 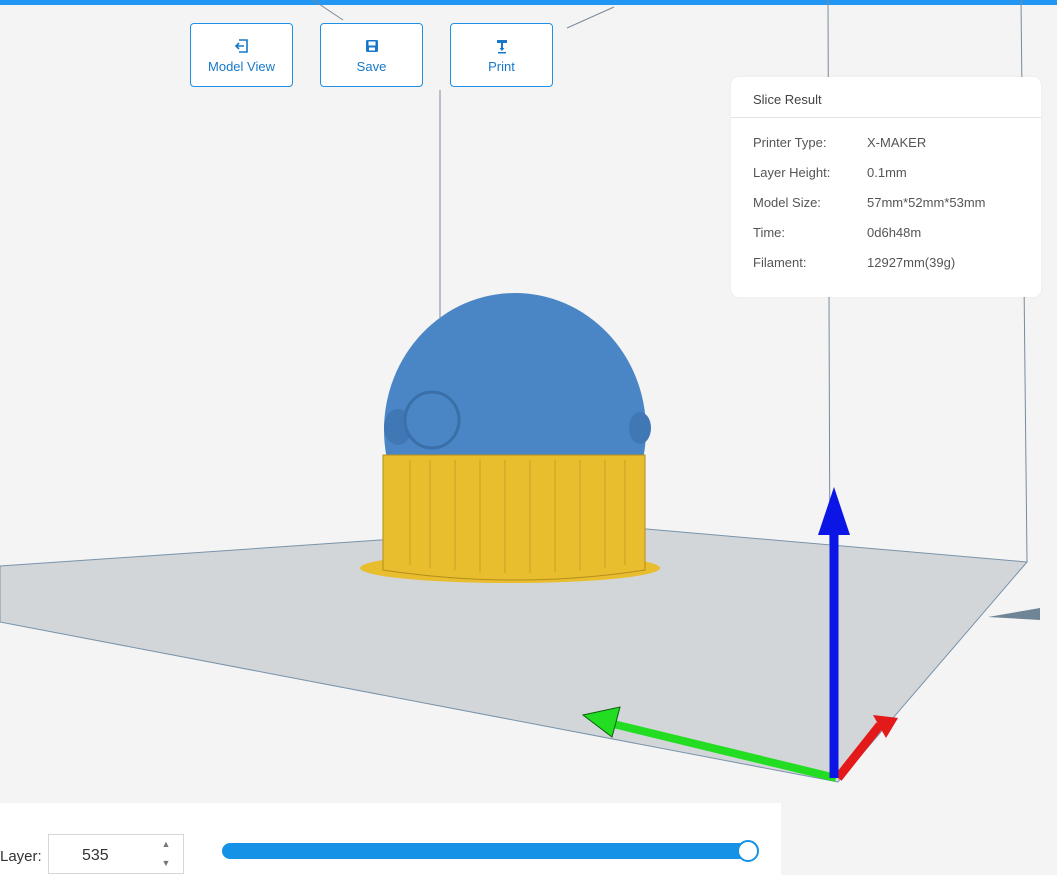 What do you see at coordinates (371, 45) in the screenshot?
I see `save-icon` at bounding box center [371, 45].